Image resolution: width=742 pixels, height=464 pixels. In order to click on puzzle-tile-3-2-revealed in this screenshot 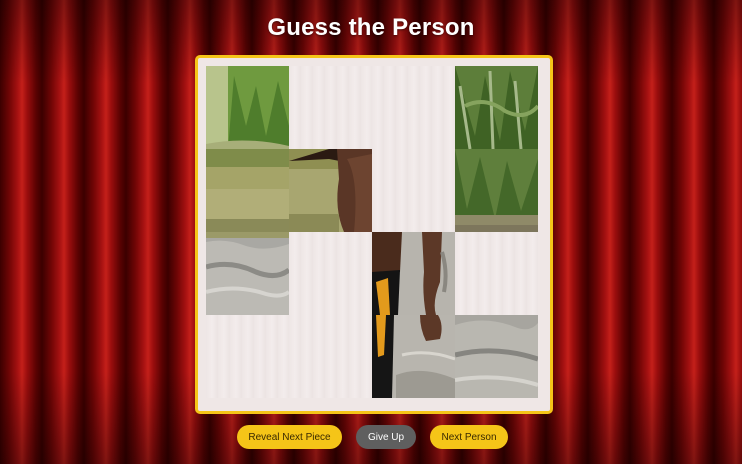, I will do `click(413, 356)`.